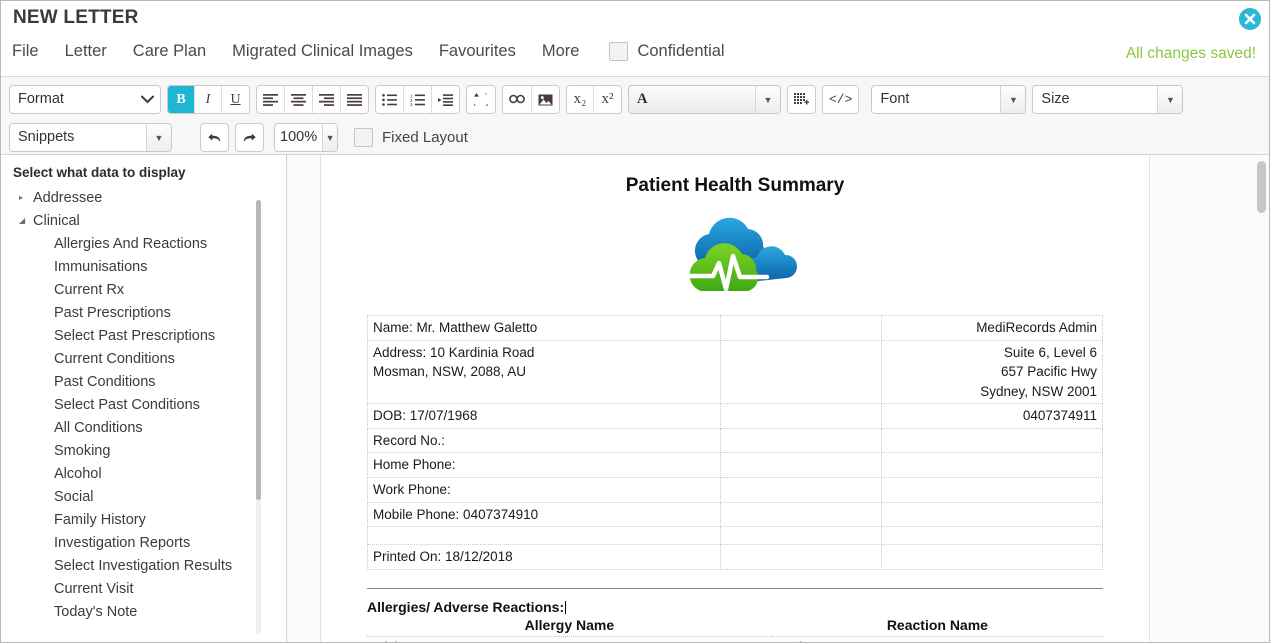 This screenshot has width=1270, height=643. What do you see at coordinates (143, 542) in the screenshot?
I see `sidebar-item-investigation-reports: Investigation Reports` at bounding box center [143, 542].